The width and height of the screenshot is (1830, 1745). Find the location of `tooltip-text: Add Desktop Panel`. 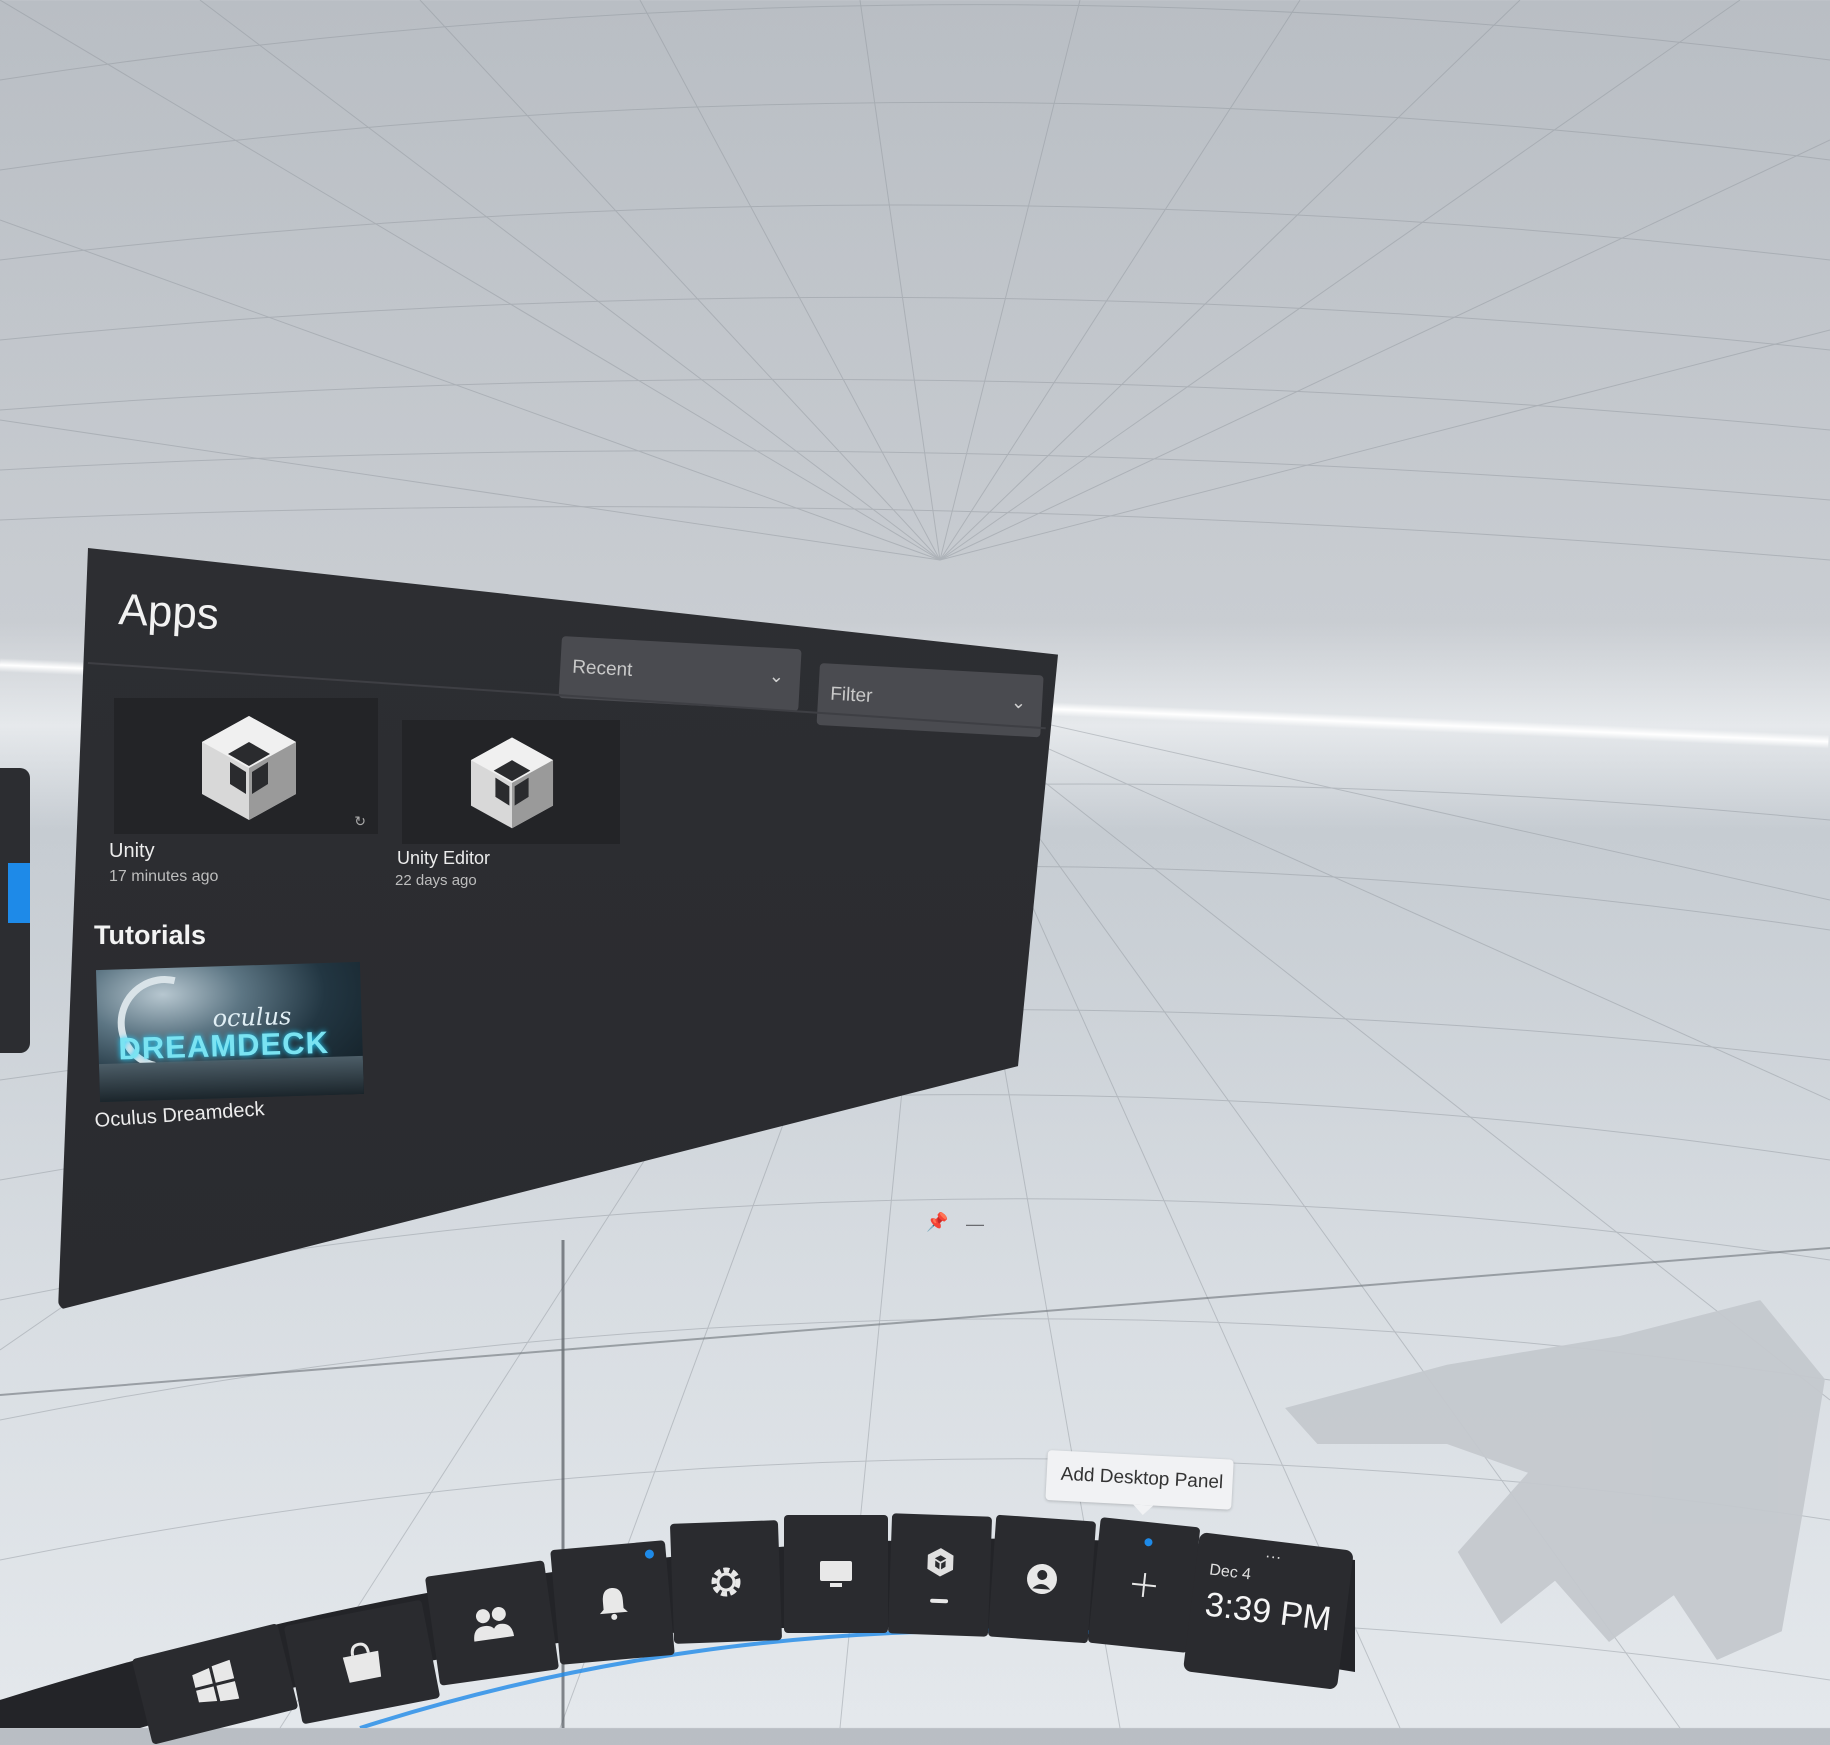

tooltip-text: Add Desktop Panel is located at coordinates (1142, 1478).